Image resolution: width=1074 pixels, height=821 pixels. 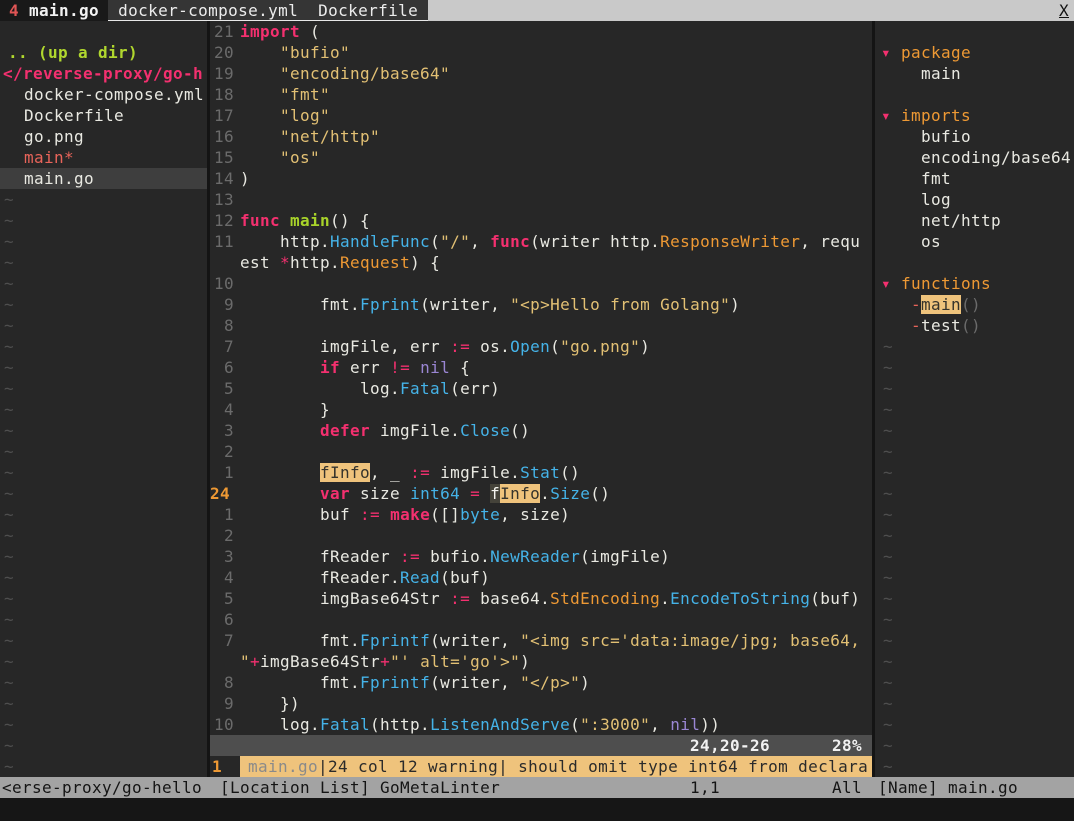 What do you see at coordinates (541, 367) in the screenshot?
I see `code-line: 6 if err != nil {` at bounding box center [541, 367].